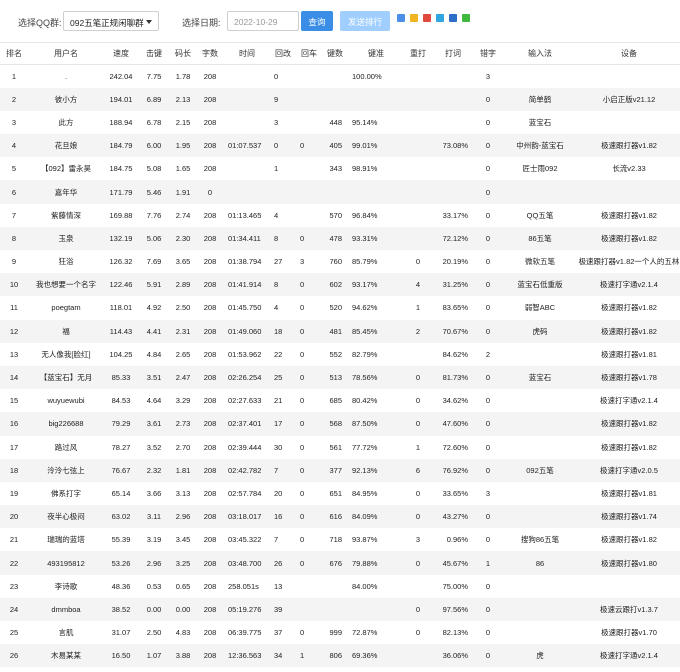 Image resolution: width=680 pixels, height=672 pixels. Describe the element at coordinates (210, 517) in the screenshot. I see `cell-char-count: 208` at that location.